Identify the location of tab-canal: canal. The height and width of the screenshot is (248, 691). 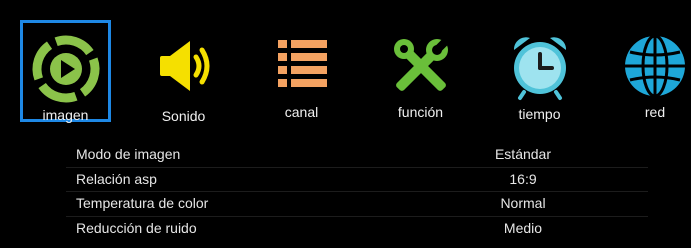
(301, 71).